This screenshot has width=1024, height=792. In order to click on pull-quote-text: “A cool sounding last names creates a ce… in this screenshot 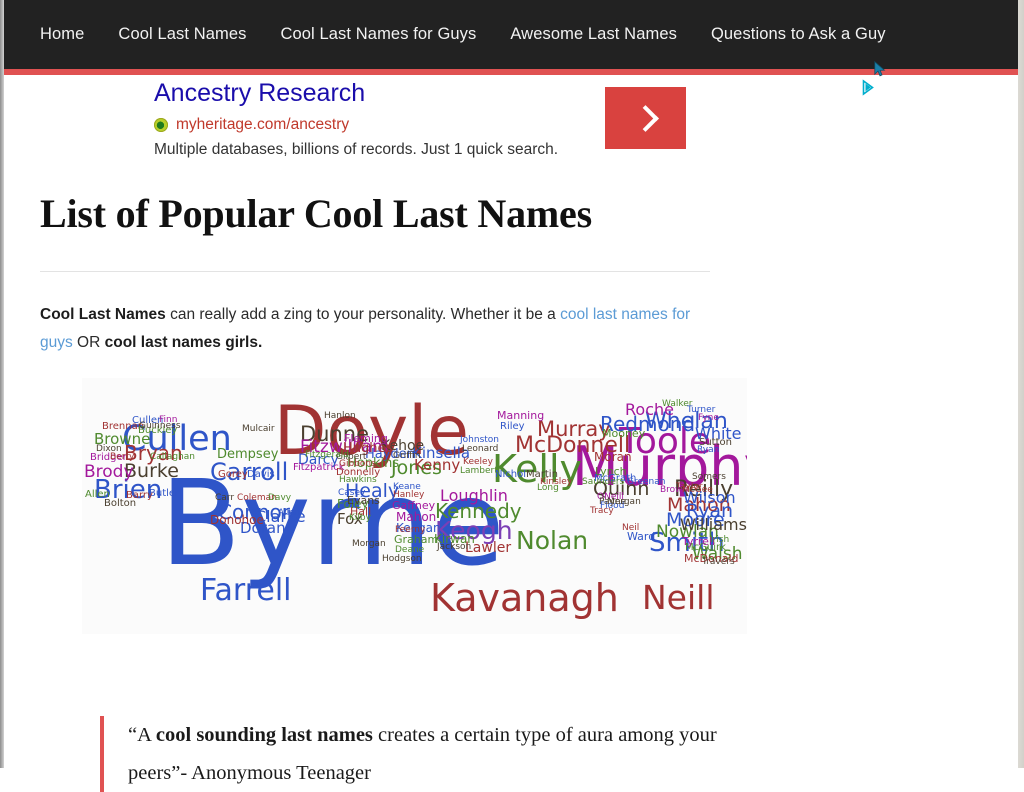, I will do `click(444, 754)`.